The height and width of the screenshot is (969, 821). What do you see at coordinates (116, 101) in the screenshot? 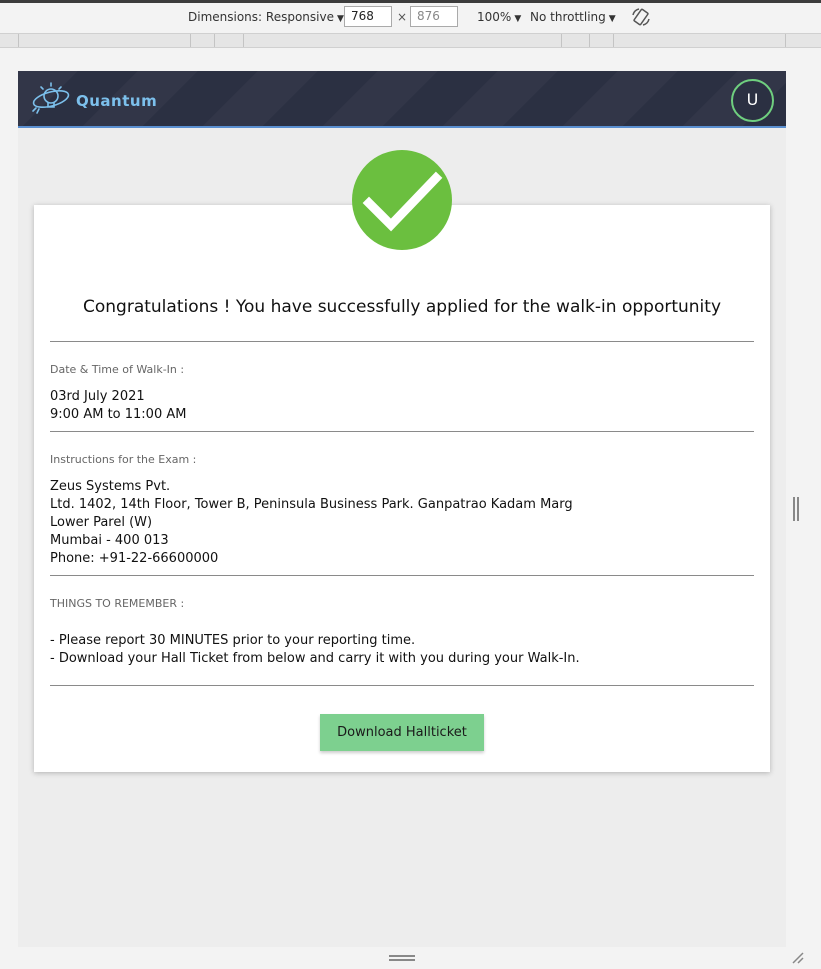
I see `brand-name: Quantum` at bounding box center [116, 101].